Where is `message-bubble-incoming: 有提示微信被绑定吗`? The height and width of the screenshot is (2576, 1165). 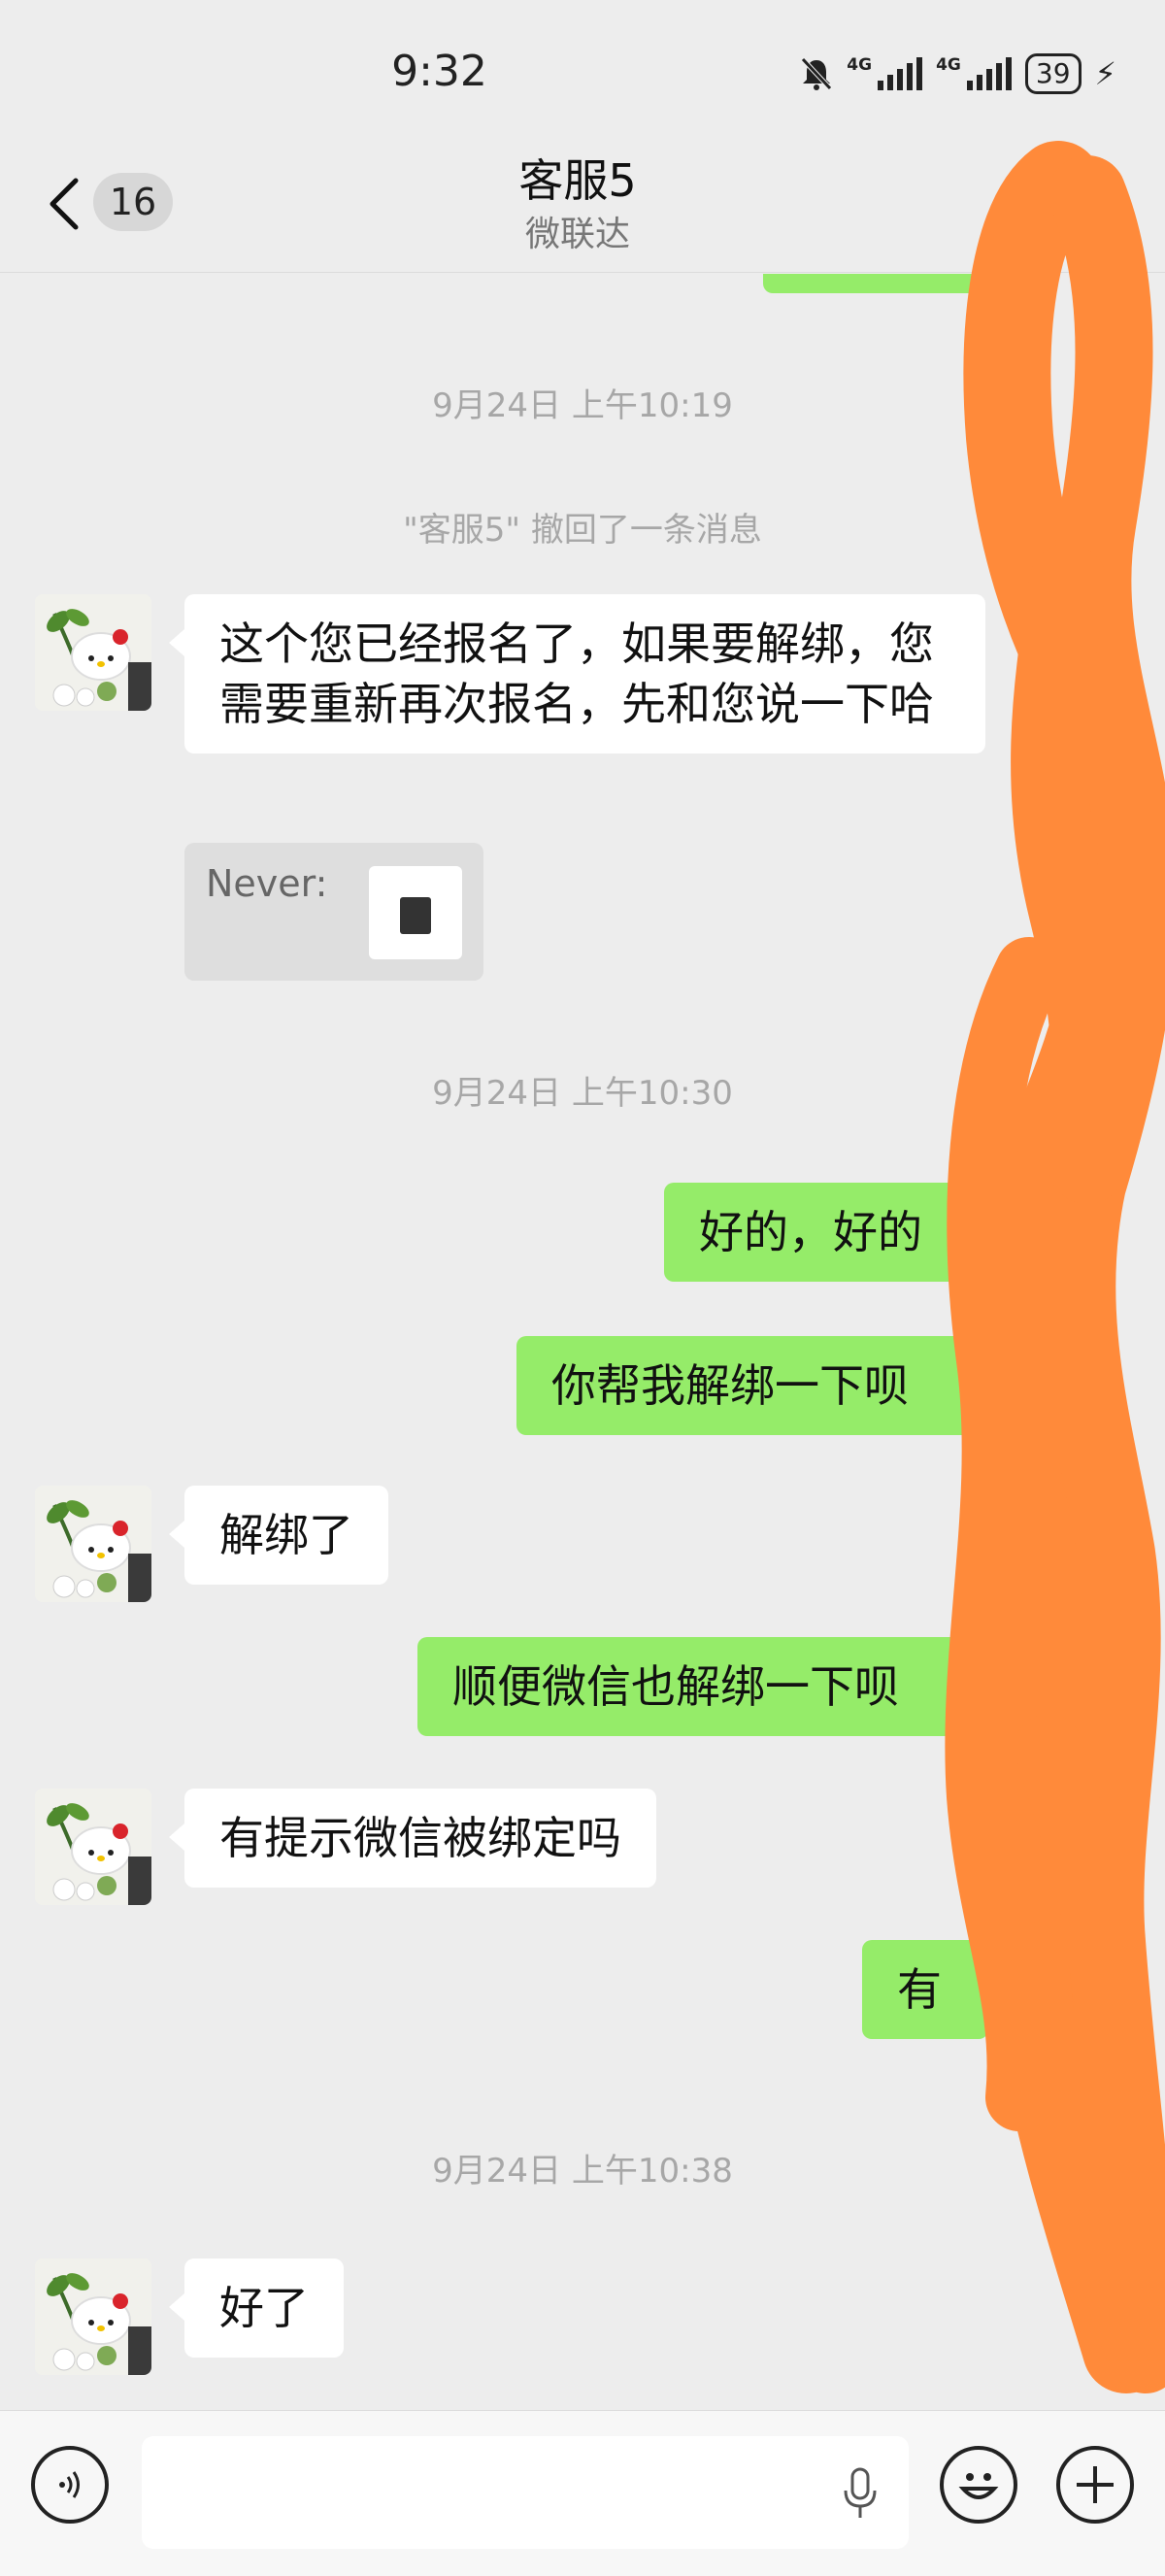
message-bubble-incoming: 有提示微信被绑定吗 is located at coordinates (412, 1839).